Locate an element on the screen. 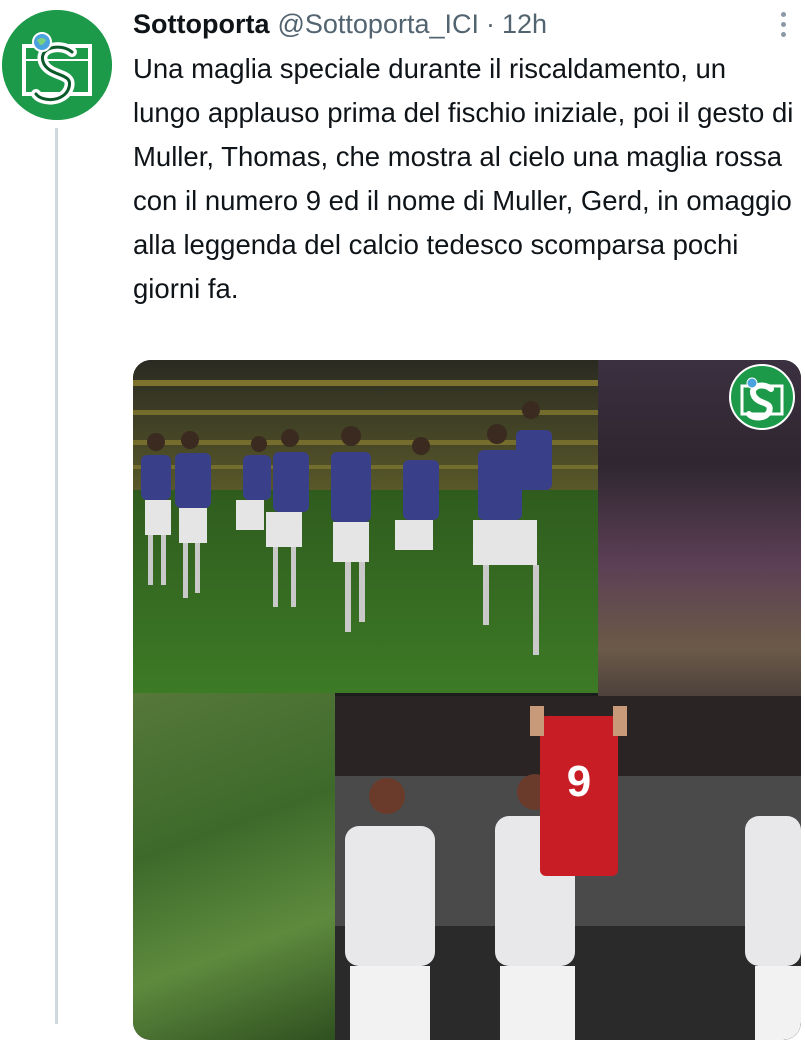  user-handle: @Sottoporta_ICI is located at coordinates (378, 24).